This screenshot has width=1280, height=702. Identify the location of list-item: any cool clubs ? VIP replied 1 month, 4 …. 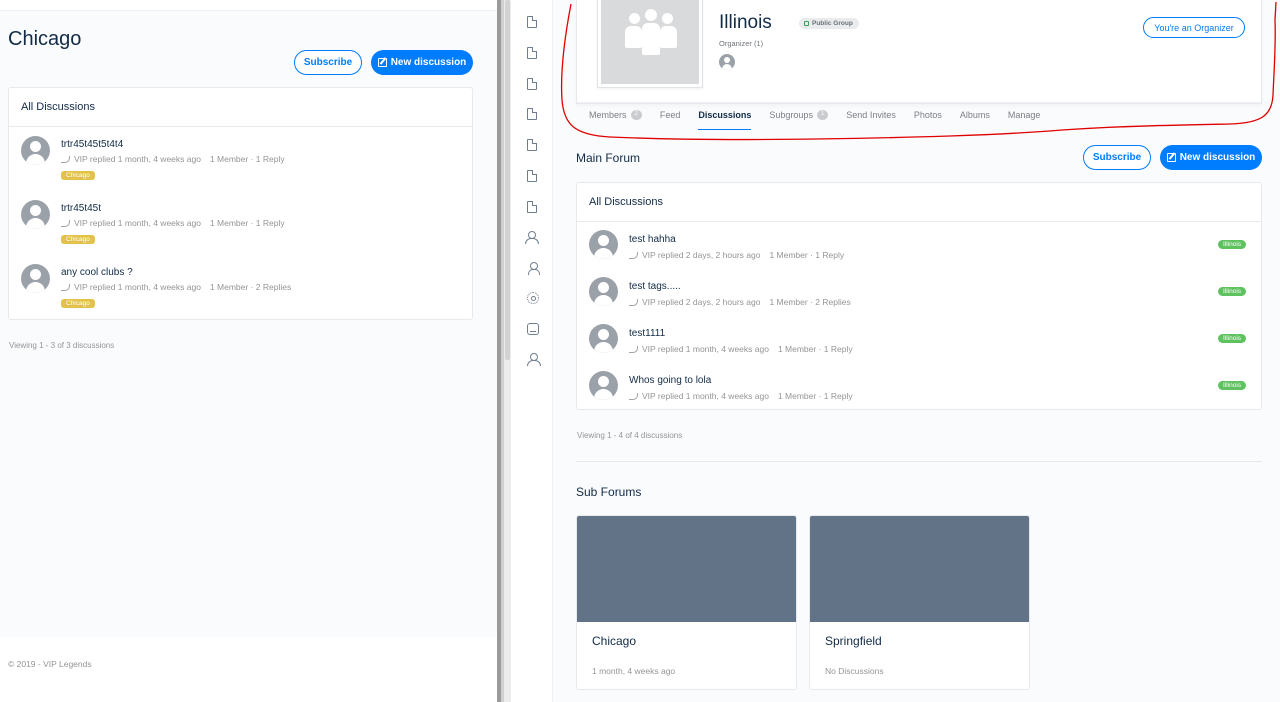
(240, 287).